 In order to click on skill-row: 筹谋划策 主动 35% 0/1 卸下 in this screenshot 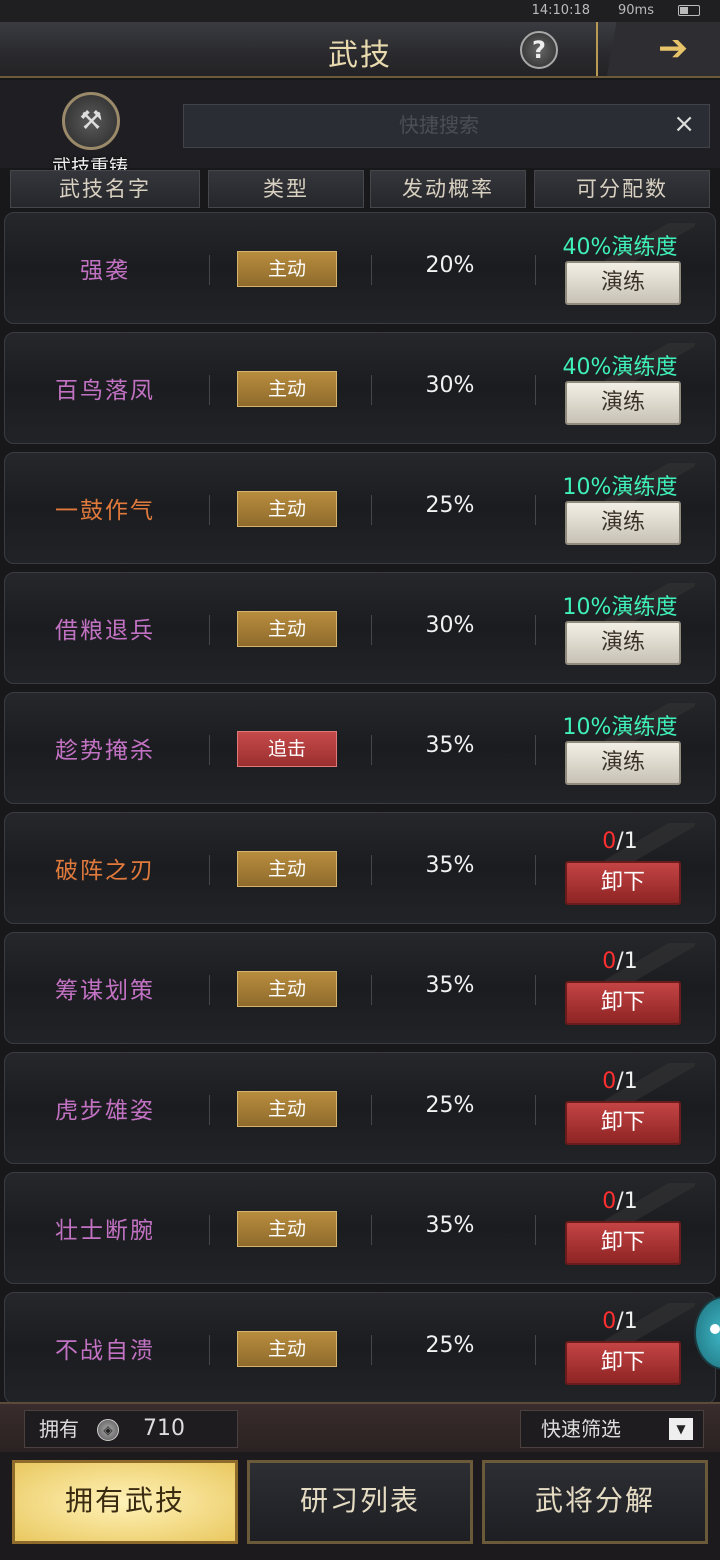, I will do `click(360, 988)`.